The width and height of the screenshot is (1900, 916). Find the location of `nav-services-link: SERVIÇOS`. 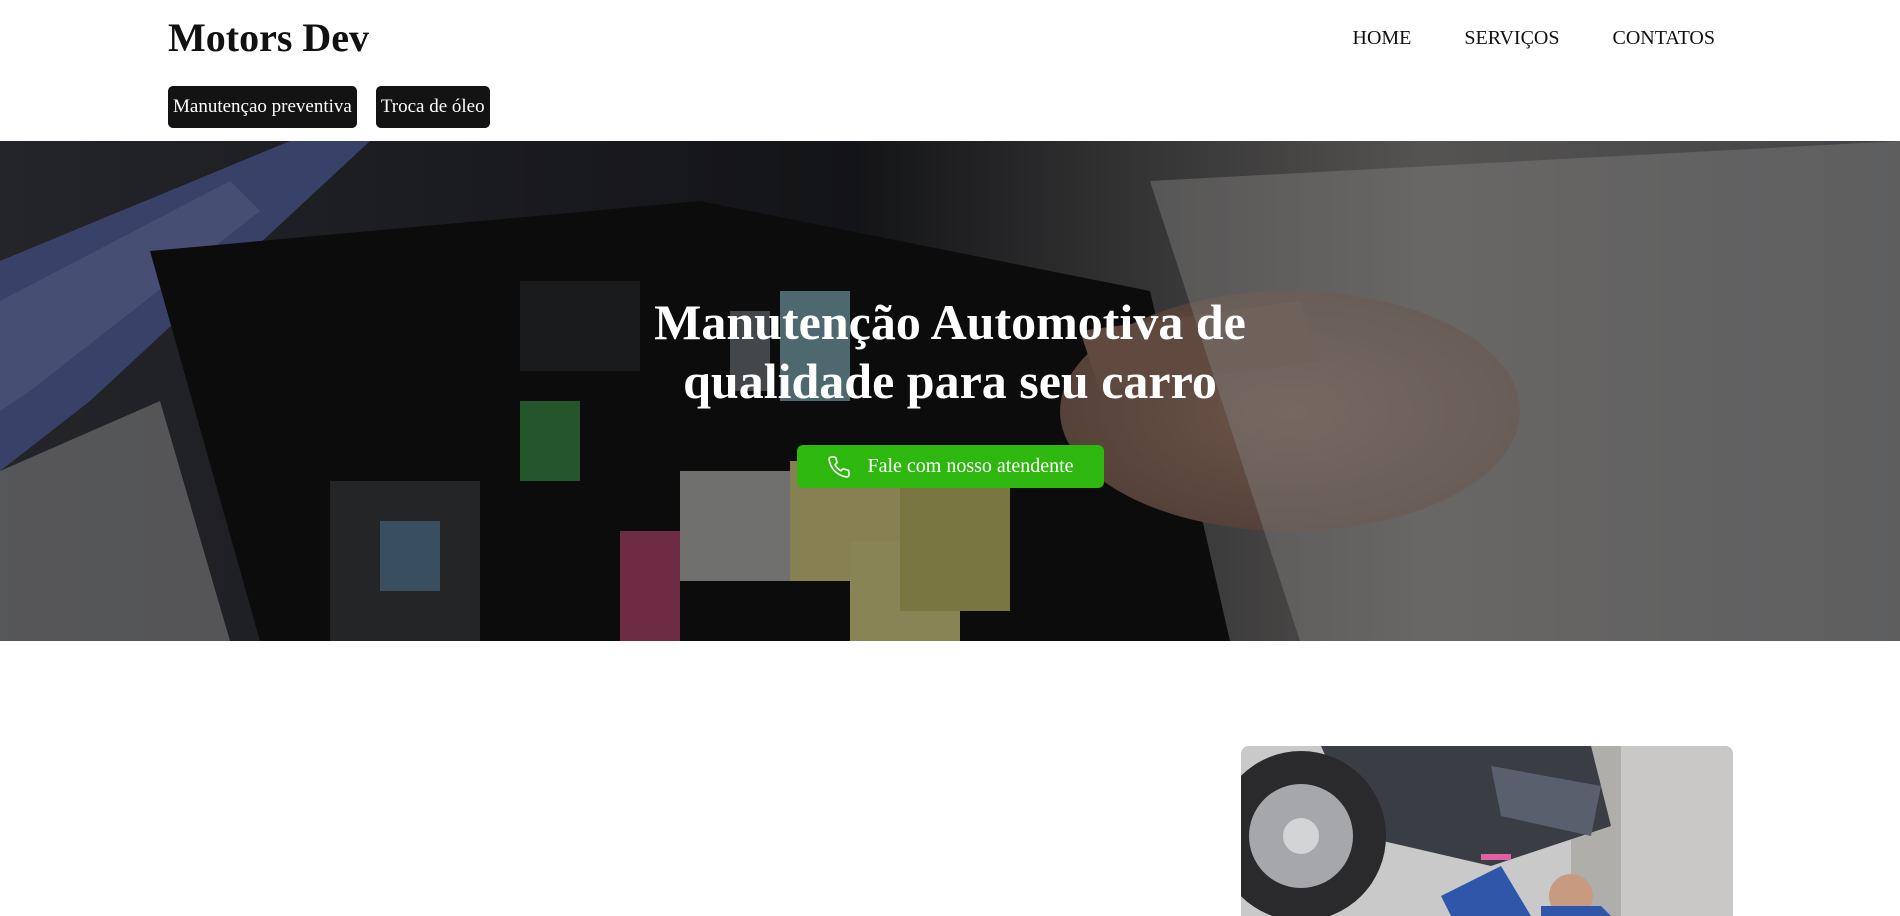

nav-services-link: SERVIÇOS is located at coordinates (1511, 38).